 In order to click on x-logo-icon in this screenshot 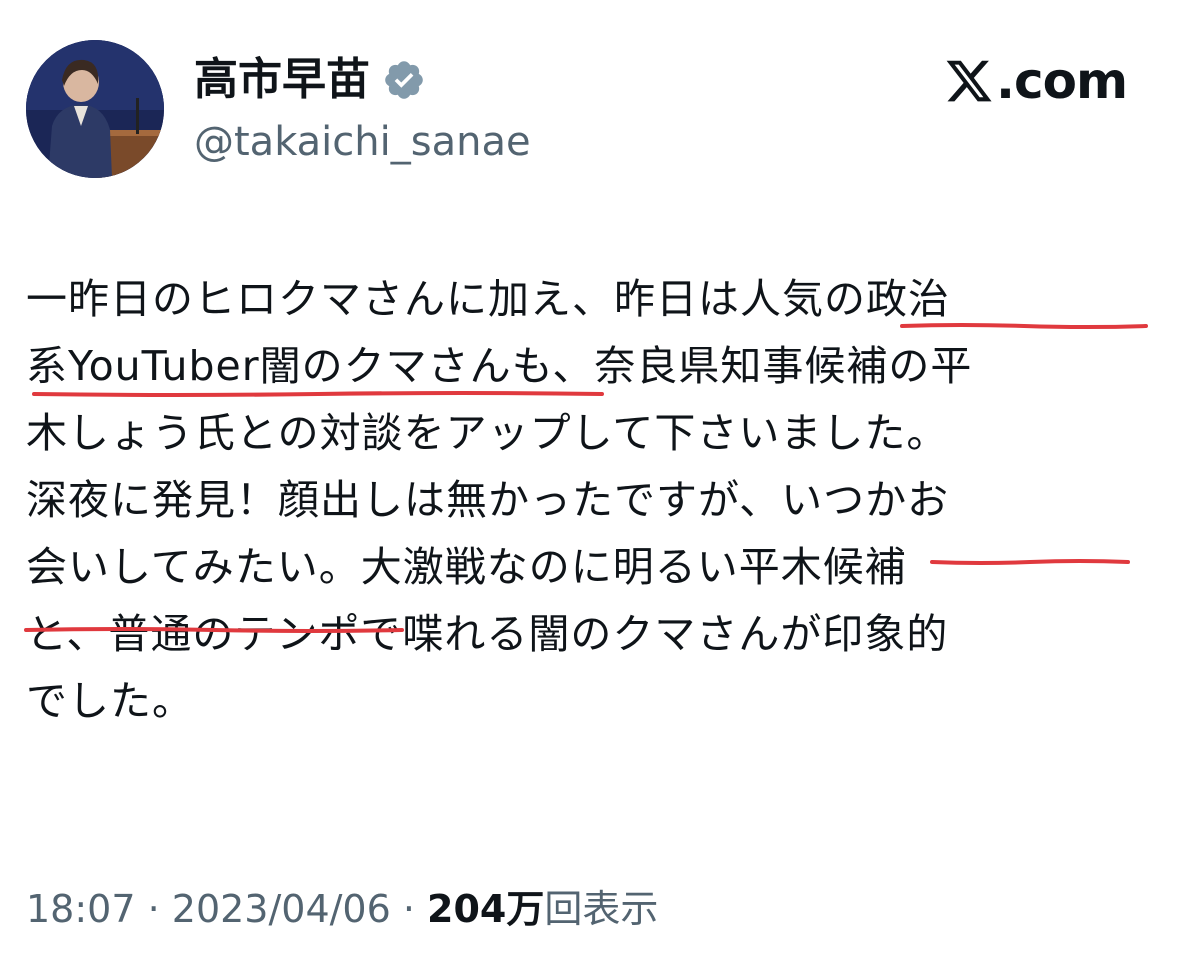, I will do `click(969, 81)`.